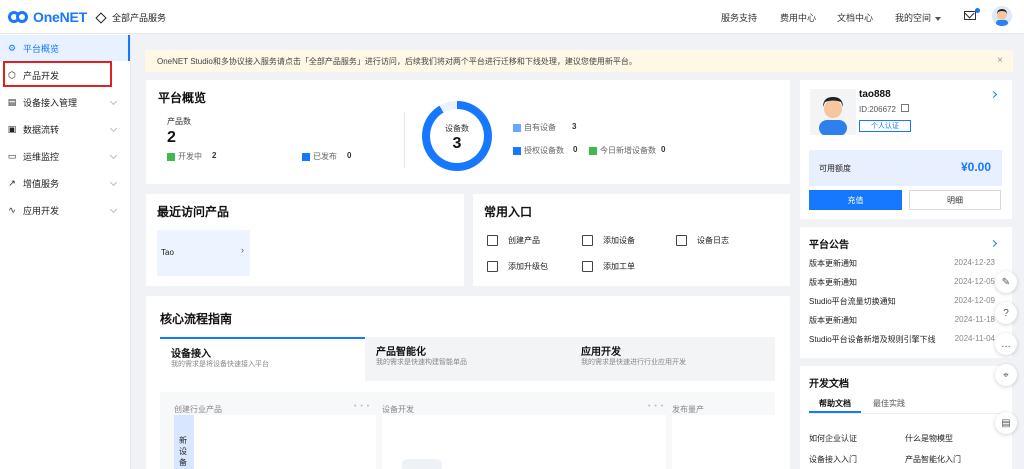  Describe the element at coordinates (325, 156) in the screenshot. I see `published-label: 已发布` at that location.